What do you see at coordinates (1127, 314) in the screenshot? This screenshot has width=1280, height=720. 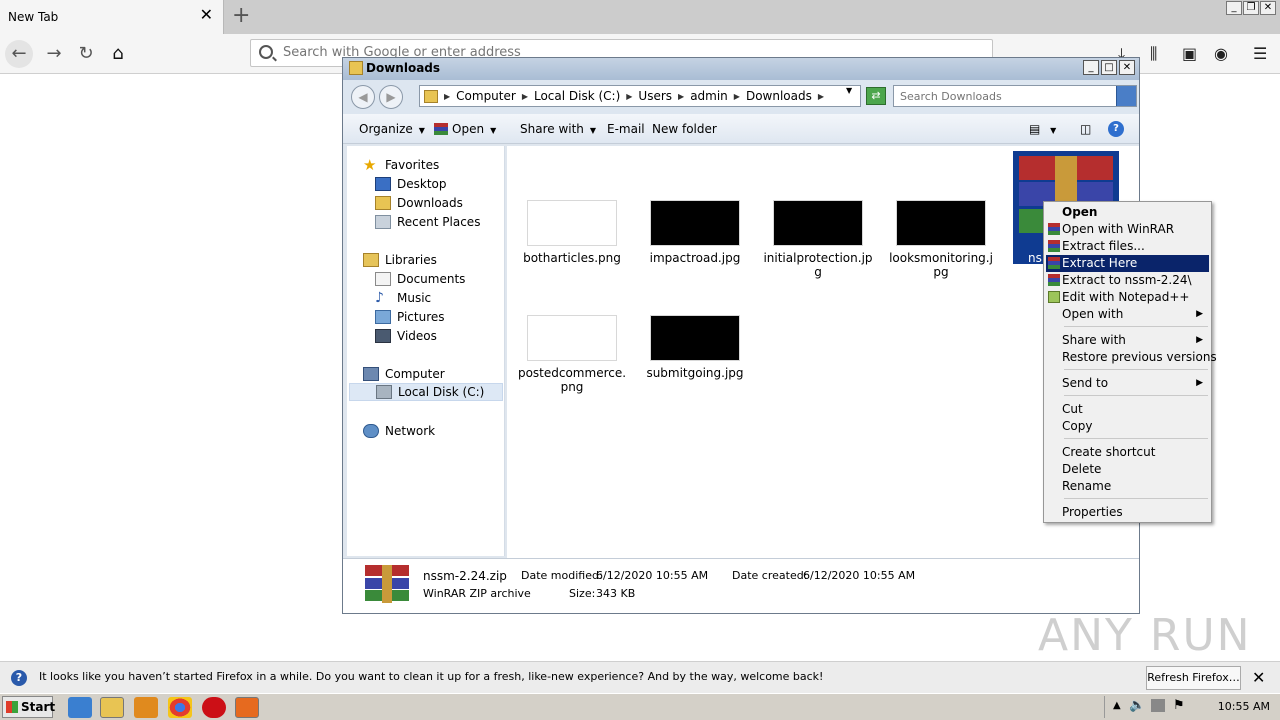 I see `menu-open-with: Open with ▶` at bounding box center [1127, 314].